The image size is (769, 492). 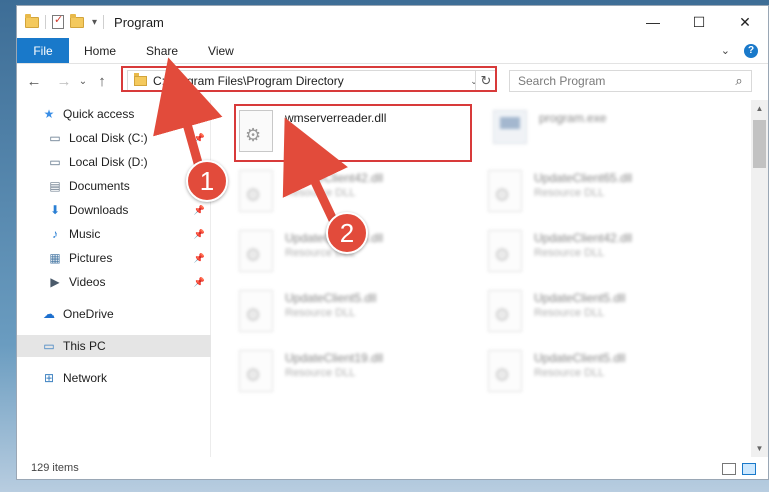 What do you see at coordinates (207, 181) in the screenshot?
I see `step-badge-1: 1` at bounding box center [207, 181].